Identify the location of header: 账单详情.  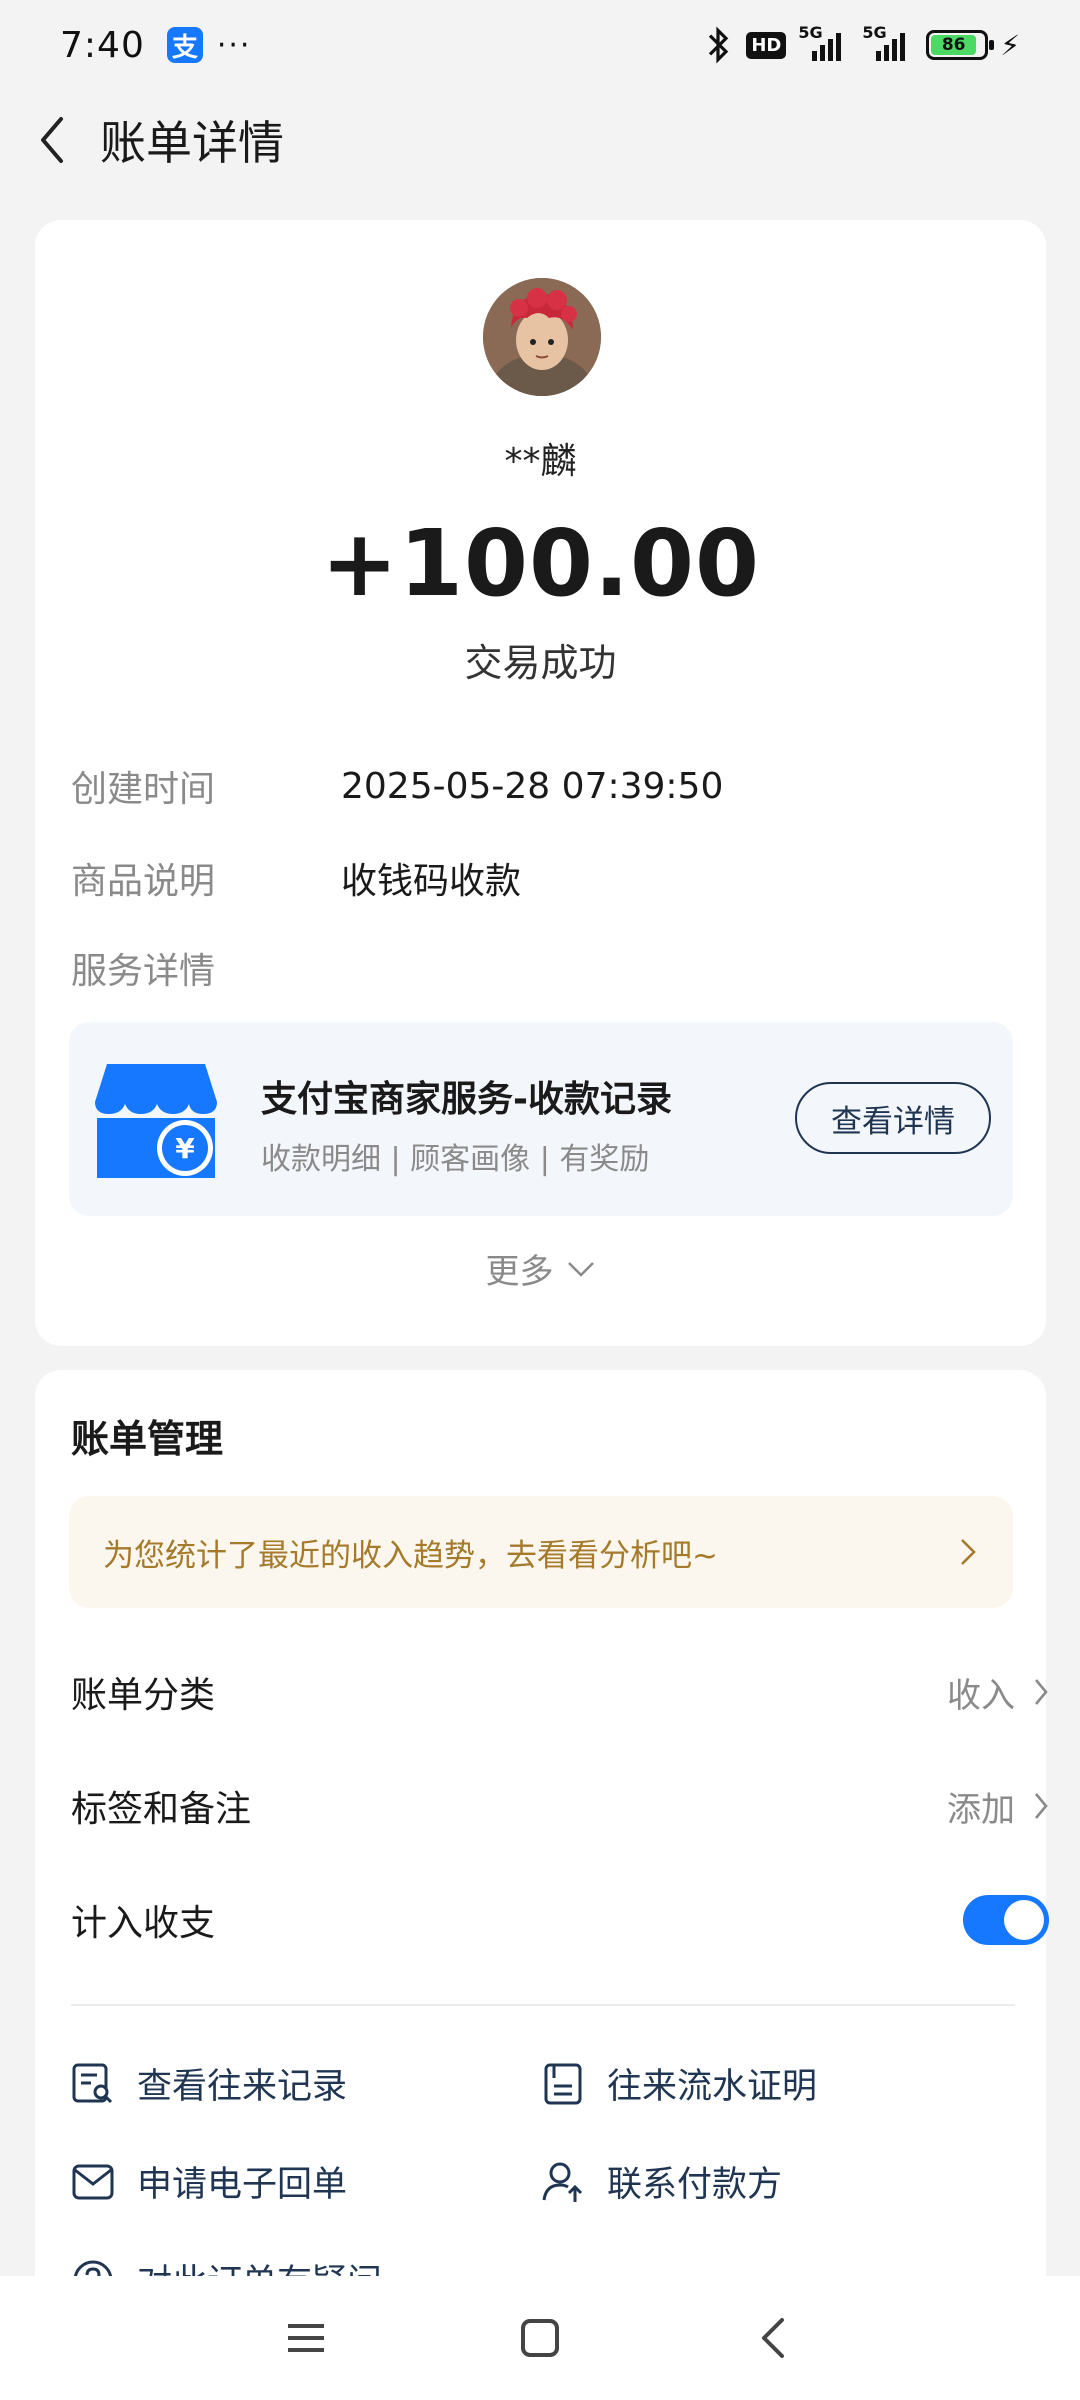
(540, 140).